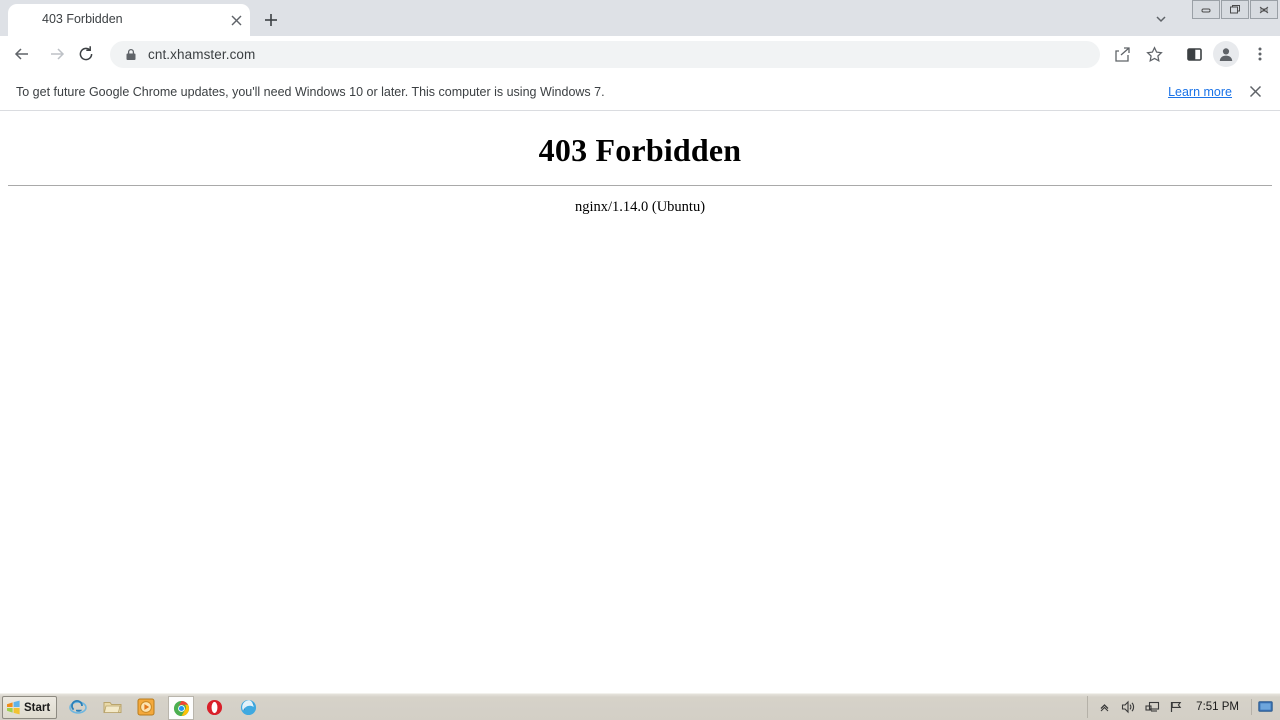 This screenshot has width=1280, height=720. I want to click on taskbar-item-google-chrome, so click(181, 708).